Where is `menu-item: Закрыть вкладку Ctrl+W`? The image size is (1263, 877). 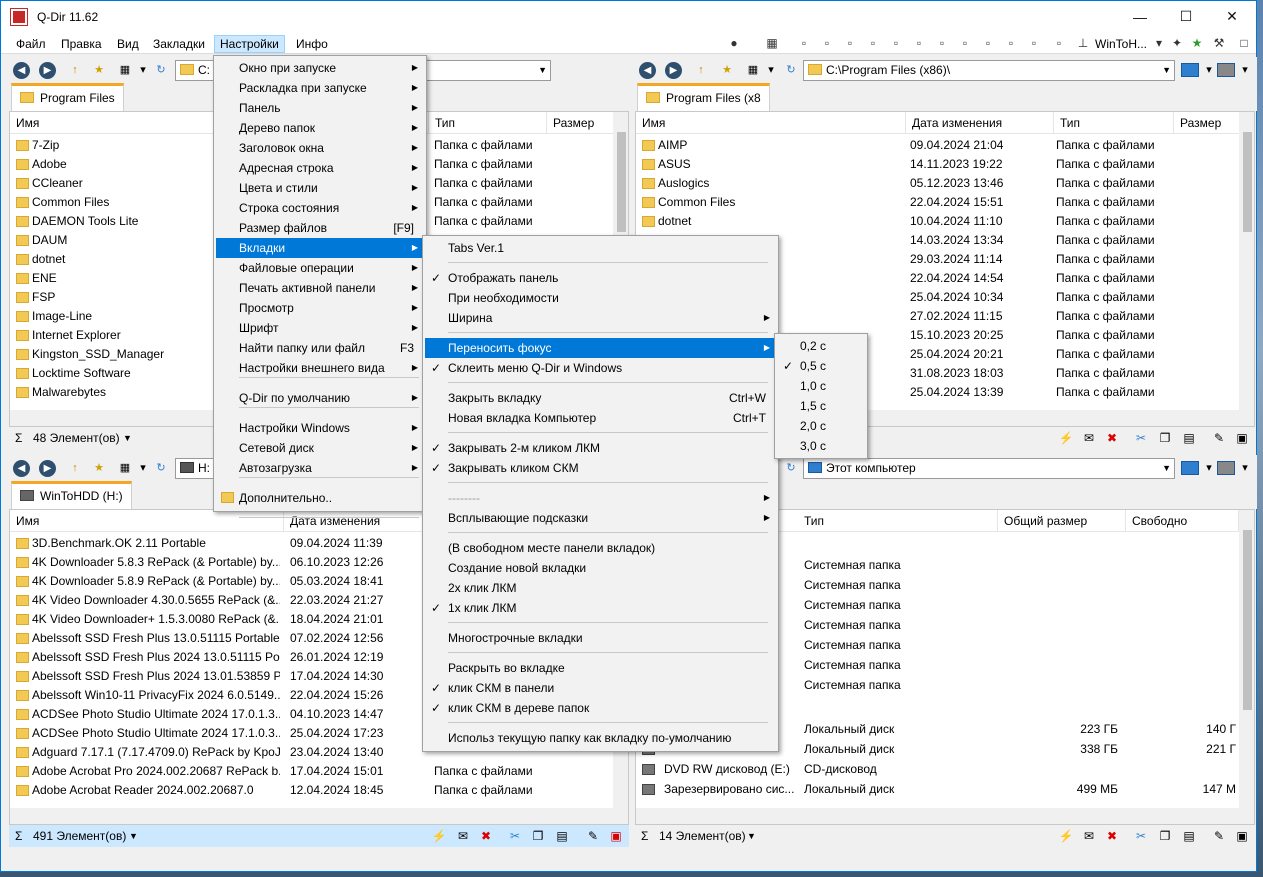 menu-item: Закрыть вкладку Ctrl+W is located at coordinates (600, 398).